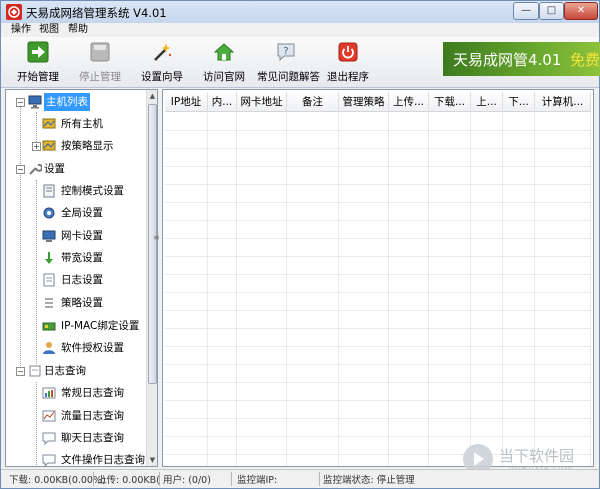 This screenshot has height=489, width=600. What do you see at coordinates (82, 124) in the screenshot?
I see `tree-label: 所有主机` at bounding box center [82, 124].